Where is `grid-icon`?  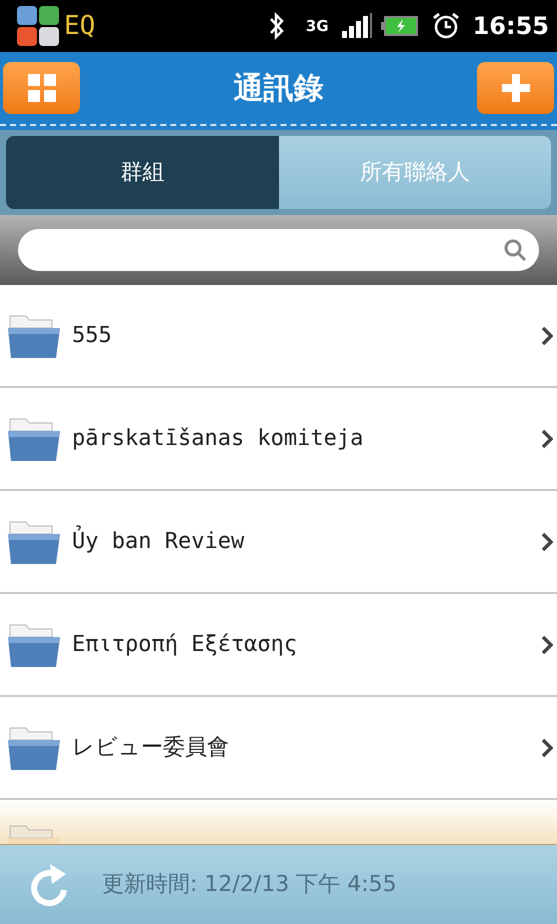
grid-icon is located at coordinates (42, 88).